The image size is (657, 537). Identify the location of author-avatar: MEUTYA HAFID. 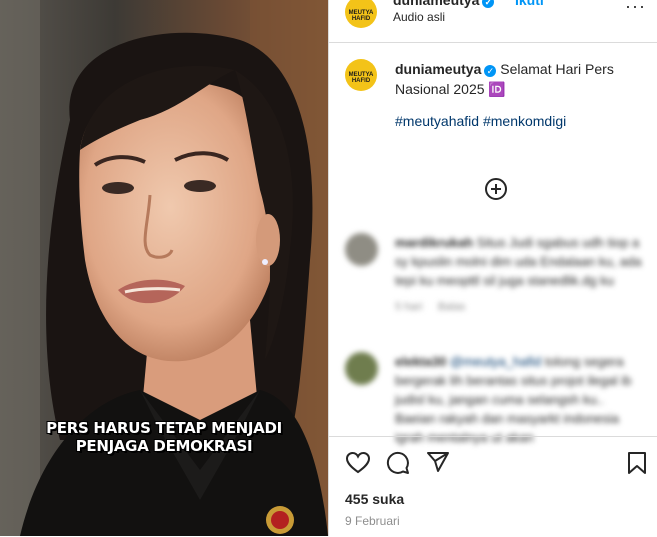
(361, 14).